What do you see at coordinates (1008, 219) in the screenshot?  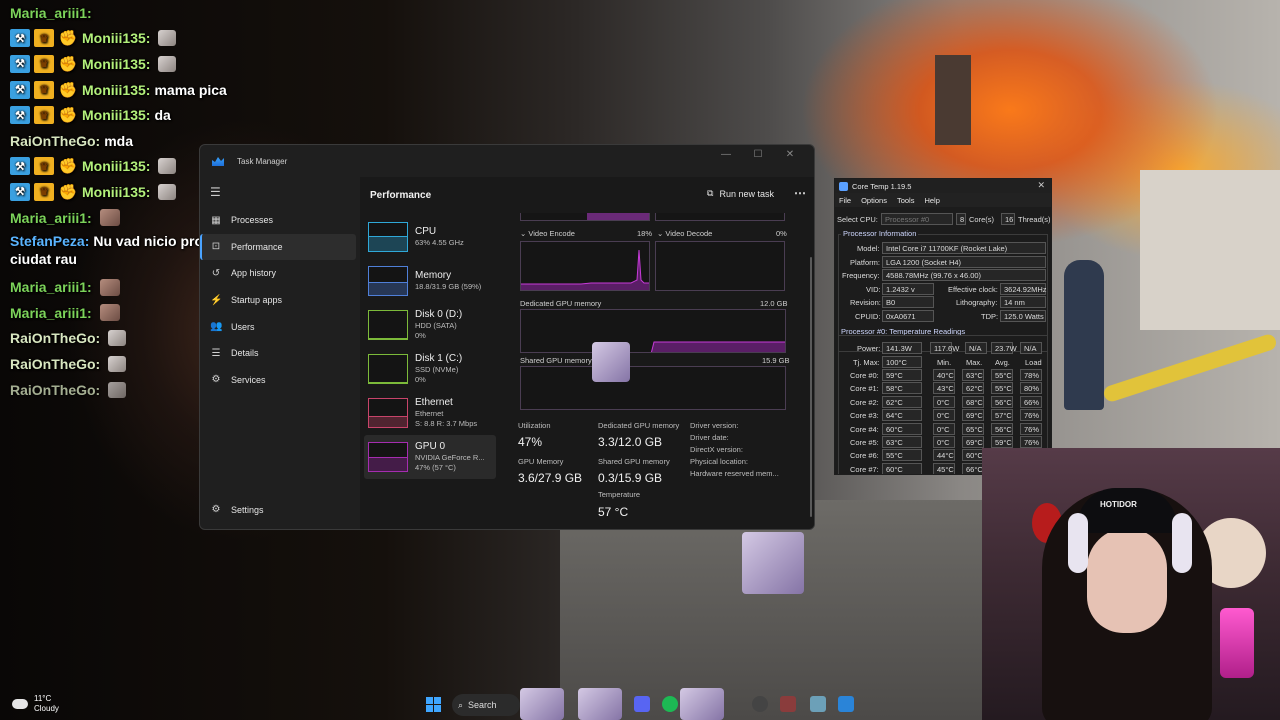 I see `threads-count: 16` at bounding box center [1008, 219].